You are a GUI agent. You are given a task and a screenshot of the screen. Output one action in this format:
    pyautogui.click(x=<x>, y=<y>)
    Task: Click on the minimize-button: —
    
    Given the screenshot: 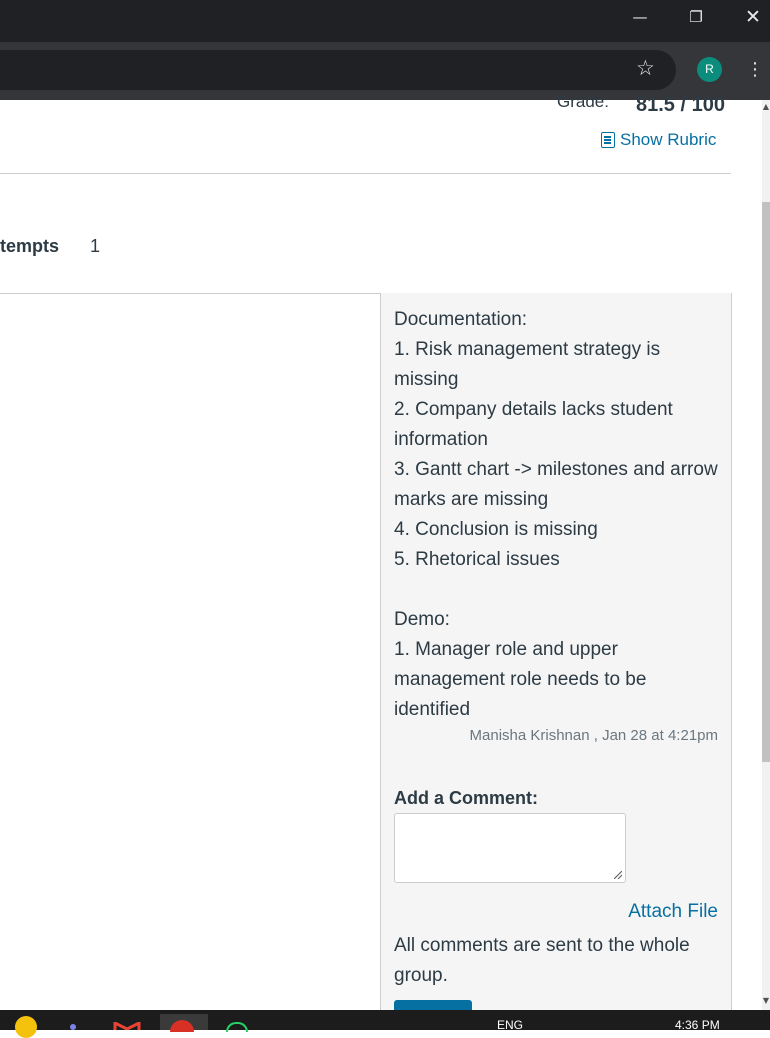 What is the action you would take?
    pyautogui.click(x=640, y=17)
    